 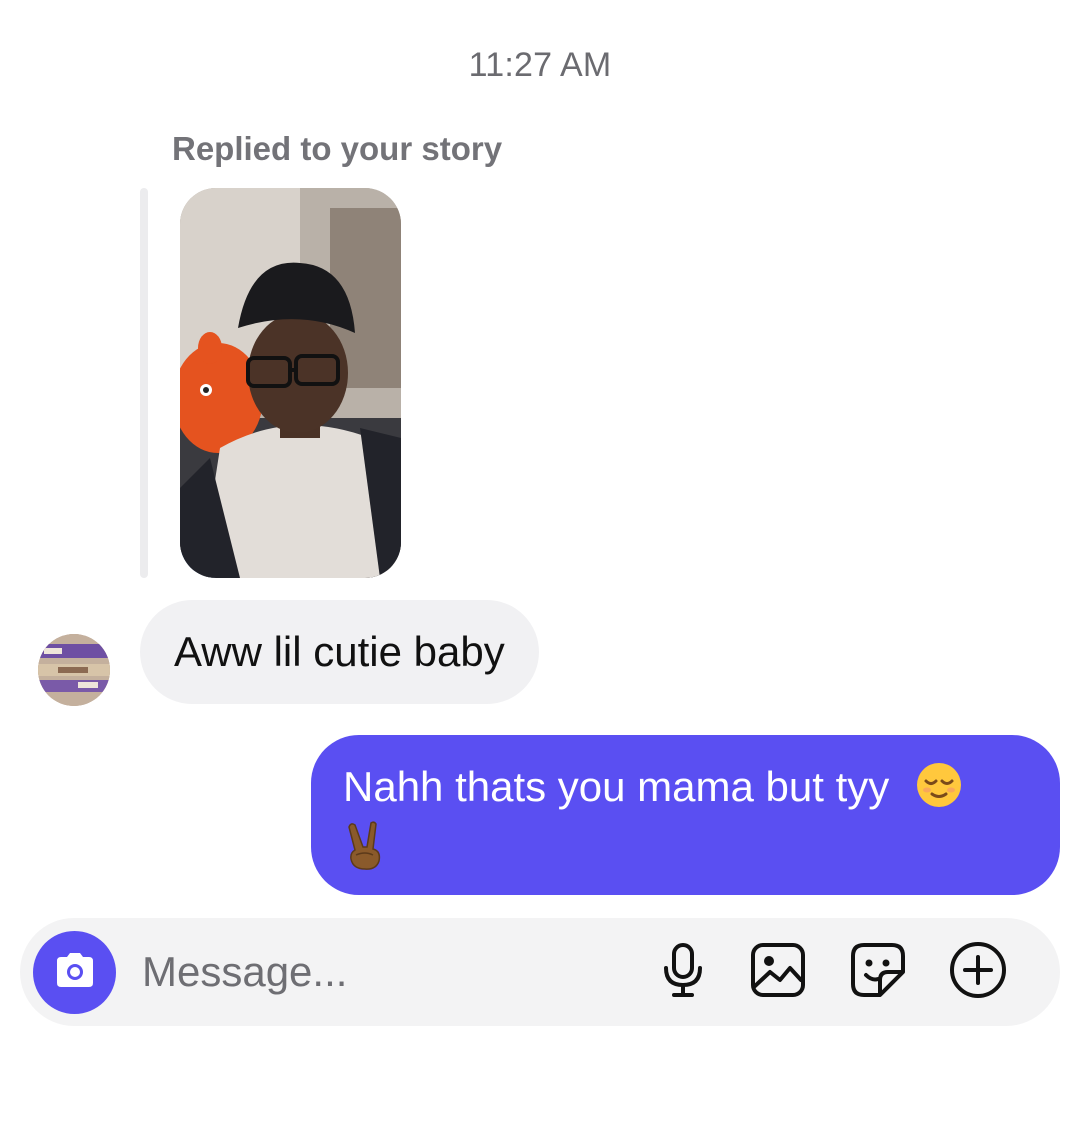 I want to click on incoming-message-bubble: Aww lil cutie baby, so click(x=339, y=652).